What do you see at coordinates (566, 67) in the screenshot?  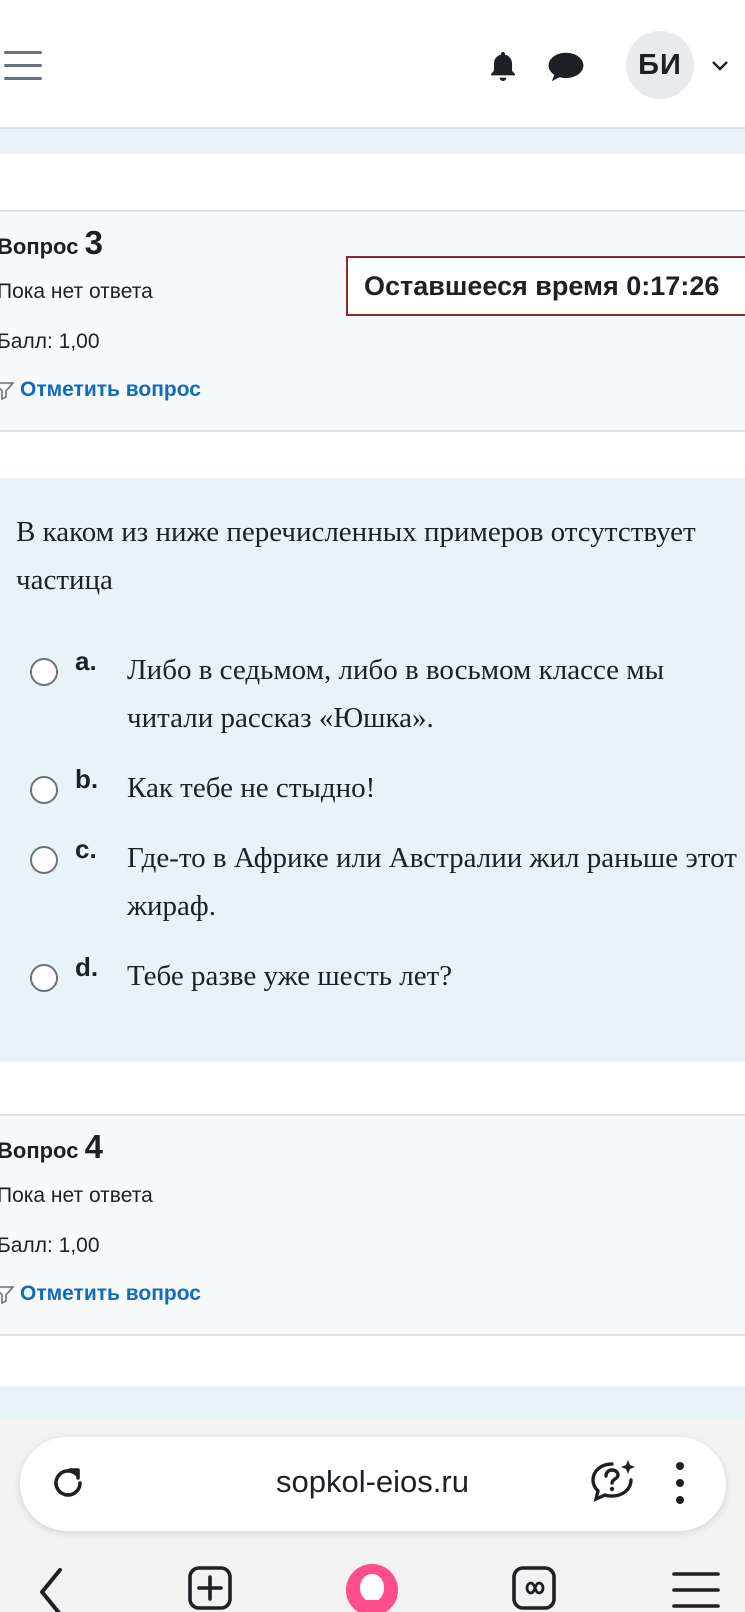 I see `chat-icon` at bounding box center [566, 67].